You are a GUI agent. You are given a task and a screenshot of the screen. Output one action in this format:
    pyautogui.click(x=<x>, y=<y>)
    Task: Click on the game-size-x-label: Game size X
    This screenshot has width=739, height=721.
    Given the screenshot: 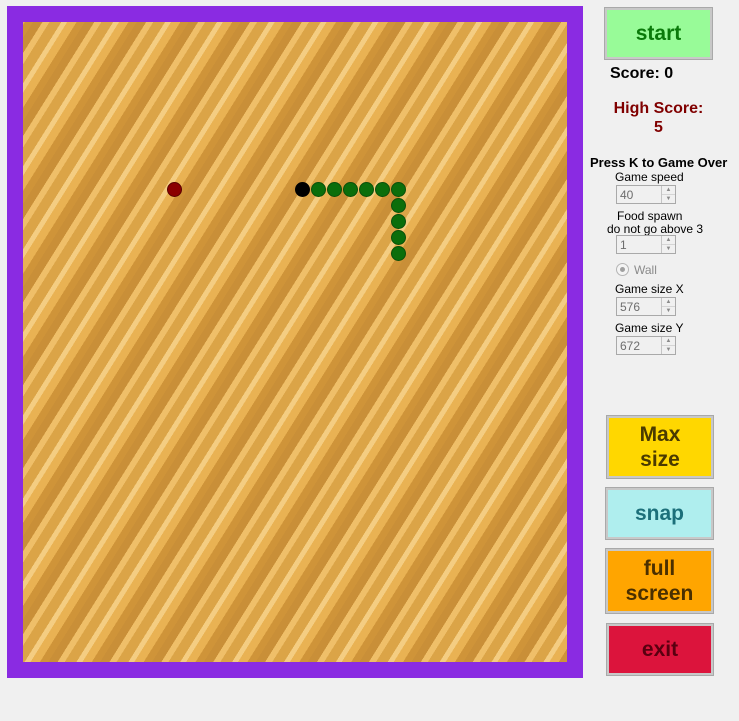 What is the action you would take?
    pyautogui.click(x=649, y=289)
    